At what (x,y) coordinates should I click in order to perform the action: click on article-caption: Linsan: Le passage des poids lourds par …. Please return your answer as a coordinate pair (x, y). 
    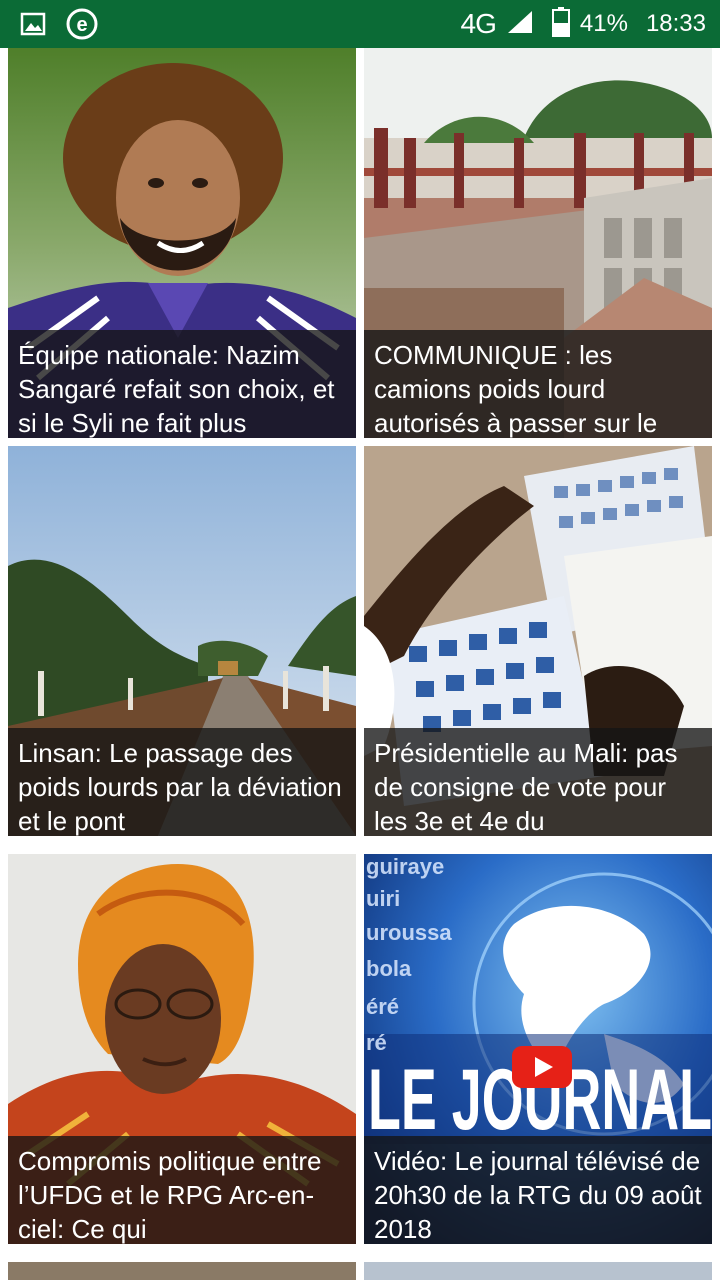
    Looking at the image, I should click on (182, 782).